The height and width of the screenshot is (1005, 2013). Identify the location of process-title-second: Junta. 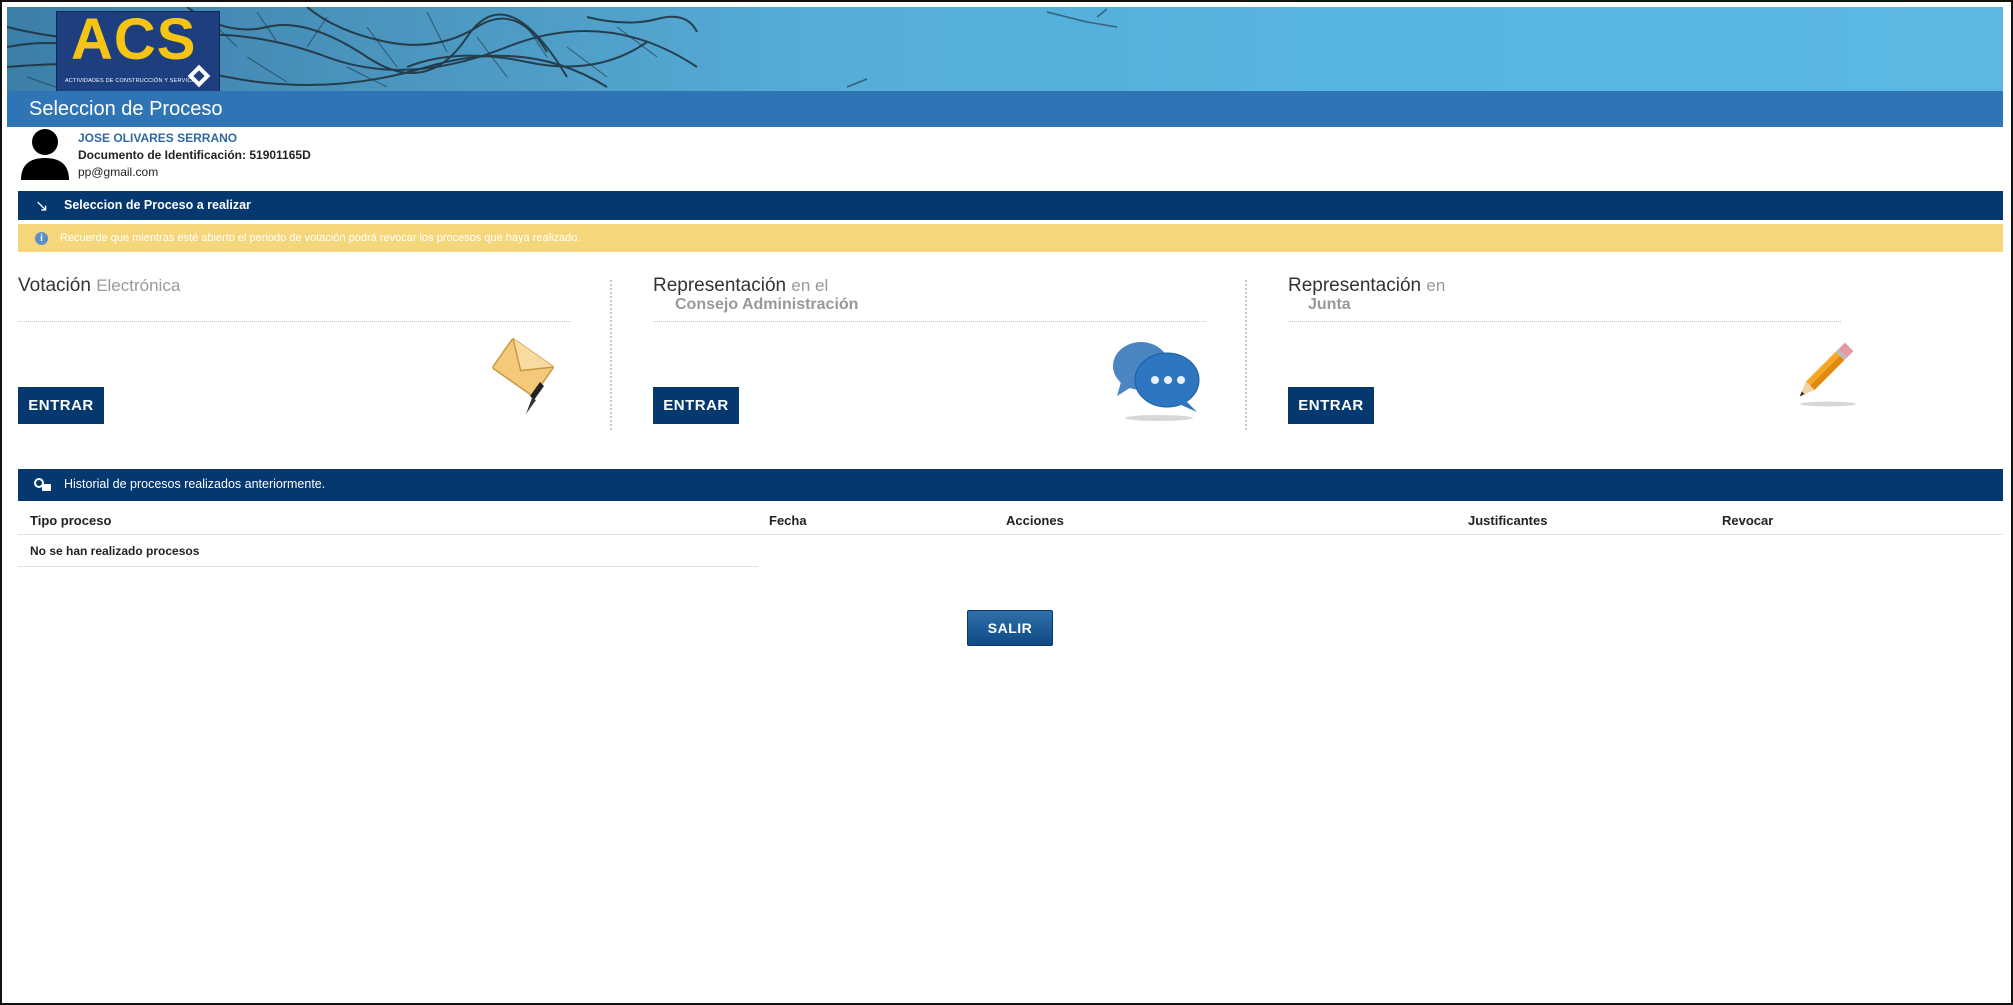
(1329, 304).